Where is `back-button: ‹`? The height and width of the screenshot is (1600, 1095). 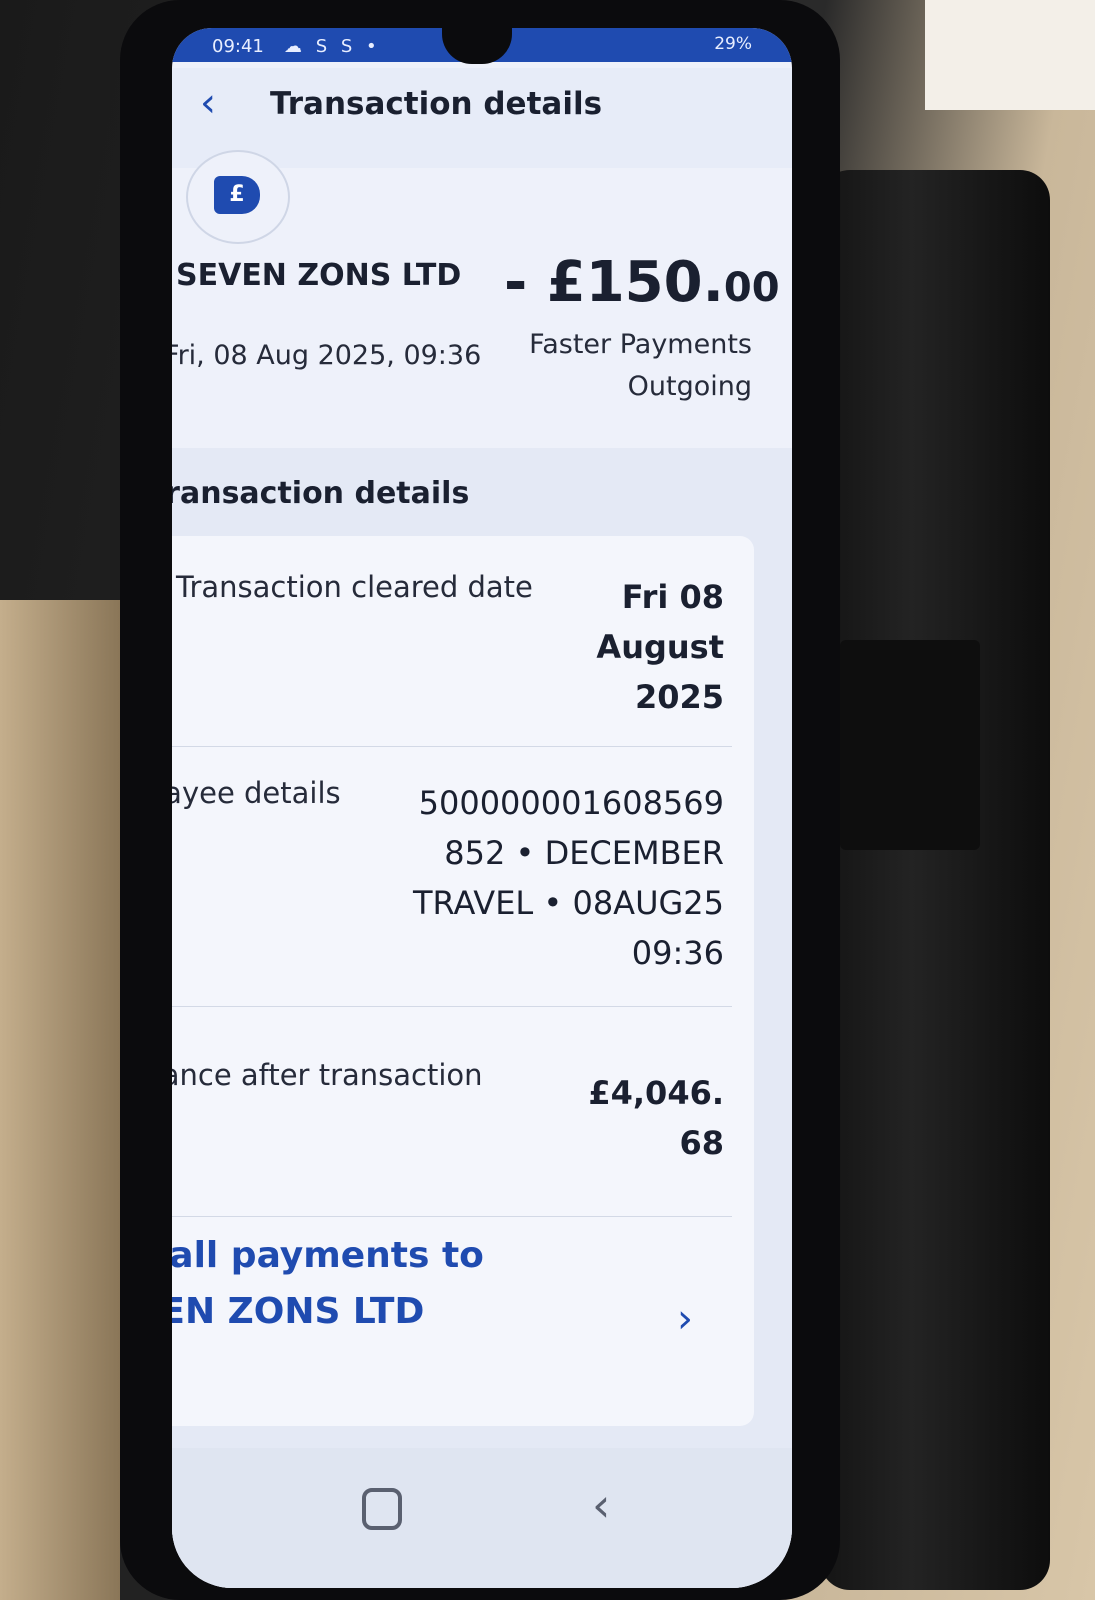 back-button: ‹ is located at coordinates (208, 103).